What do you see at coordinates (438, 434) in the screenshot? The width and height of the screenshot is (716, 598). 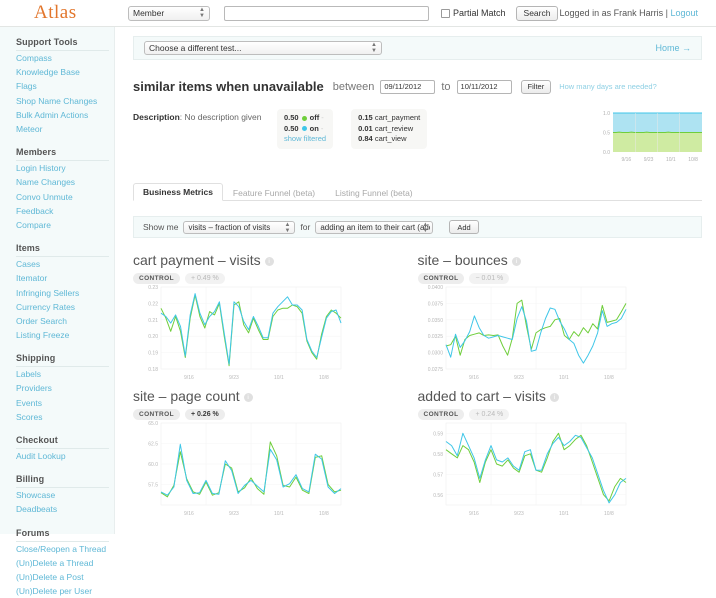 I see `svg-text: 0.59` at bounding box center [438, 434].